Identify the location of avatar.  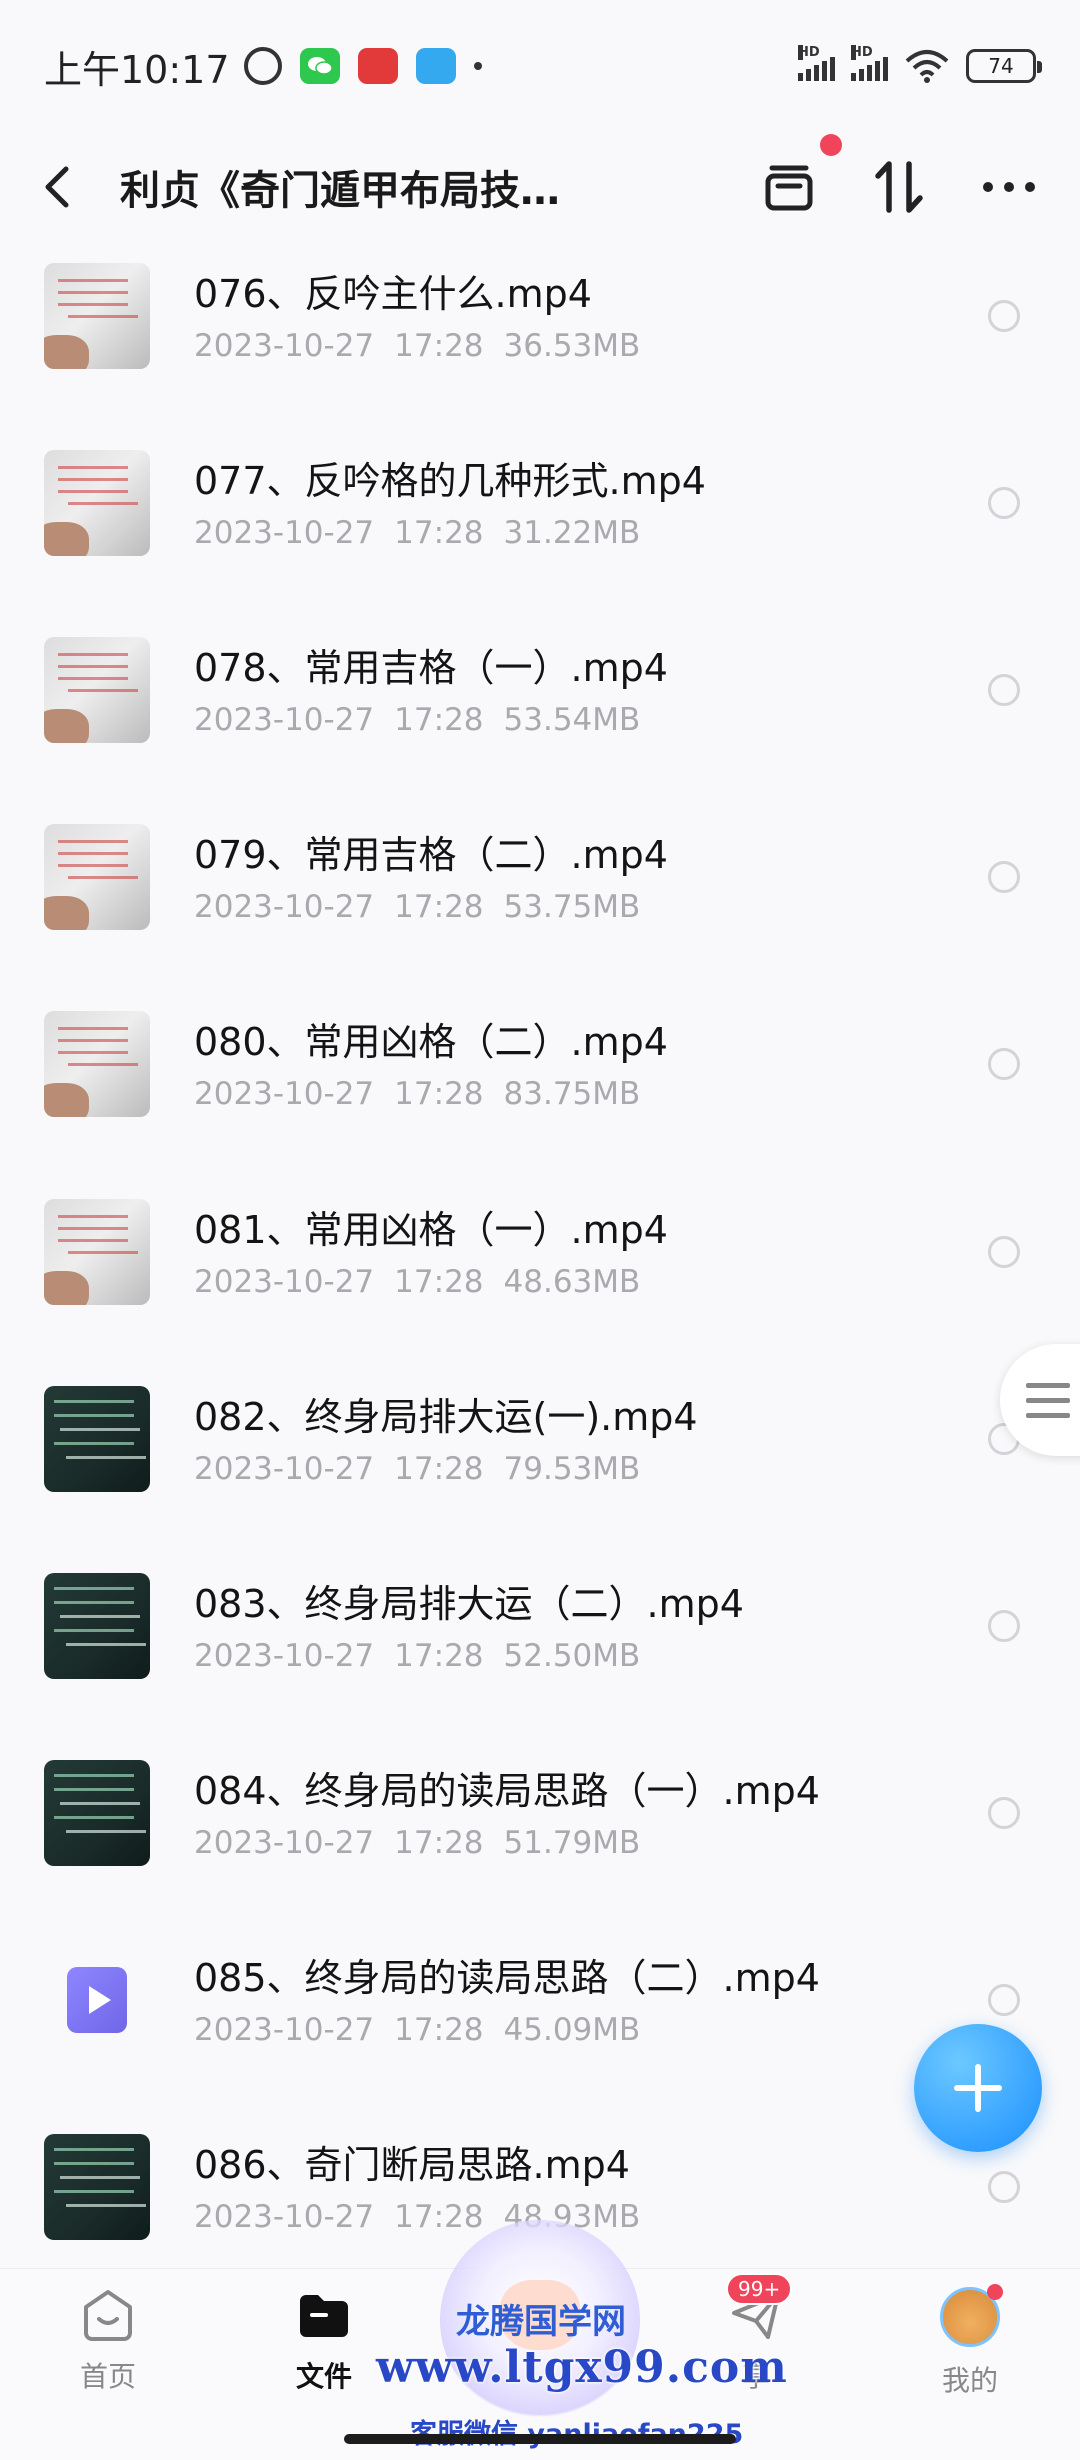
(971, 2315).